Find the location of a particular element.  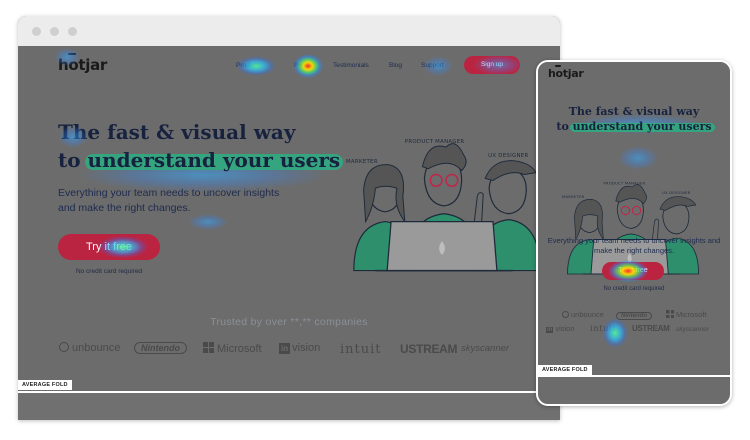

no-credit-card-note: No credit card required is located at coordinates (109, 271).